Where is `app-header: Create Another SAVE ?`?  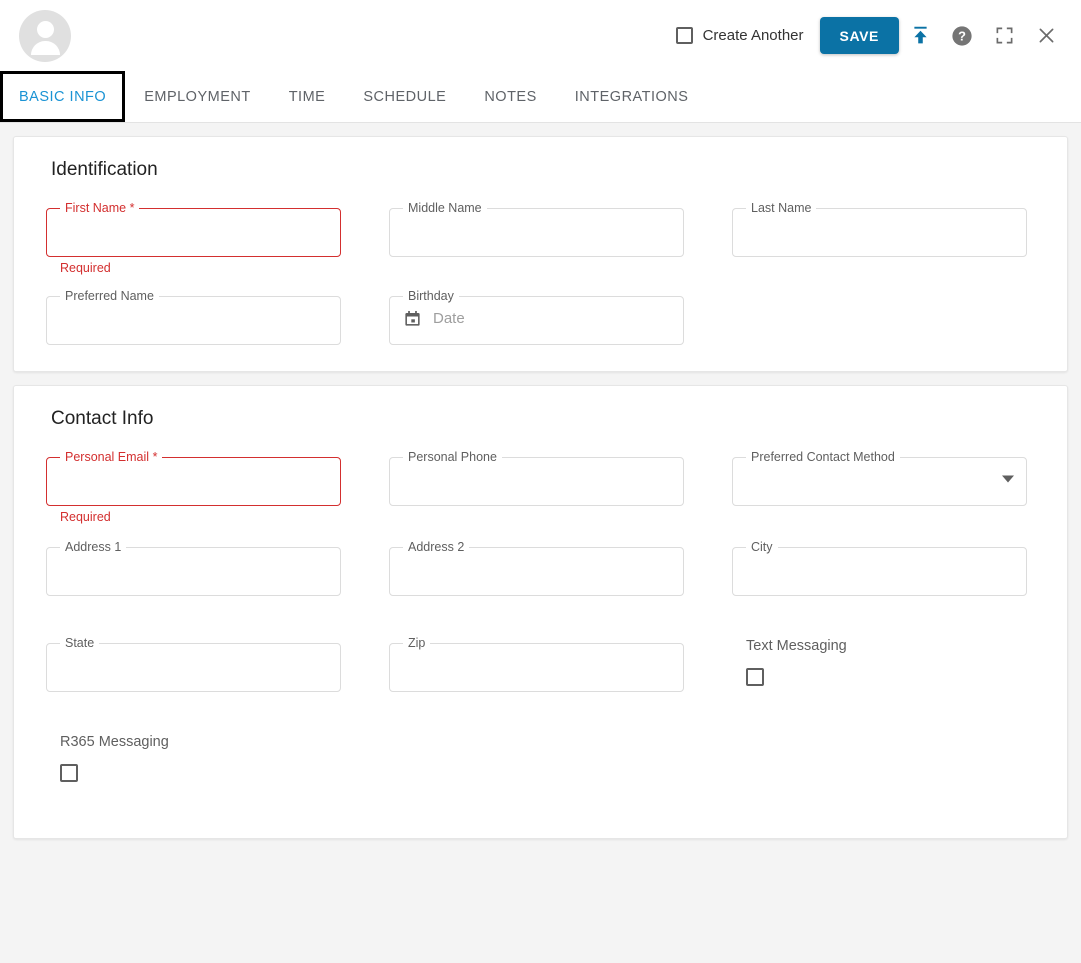 app-header: Create Another SAVE ? is located at coordinates (540, 35).